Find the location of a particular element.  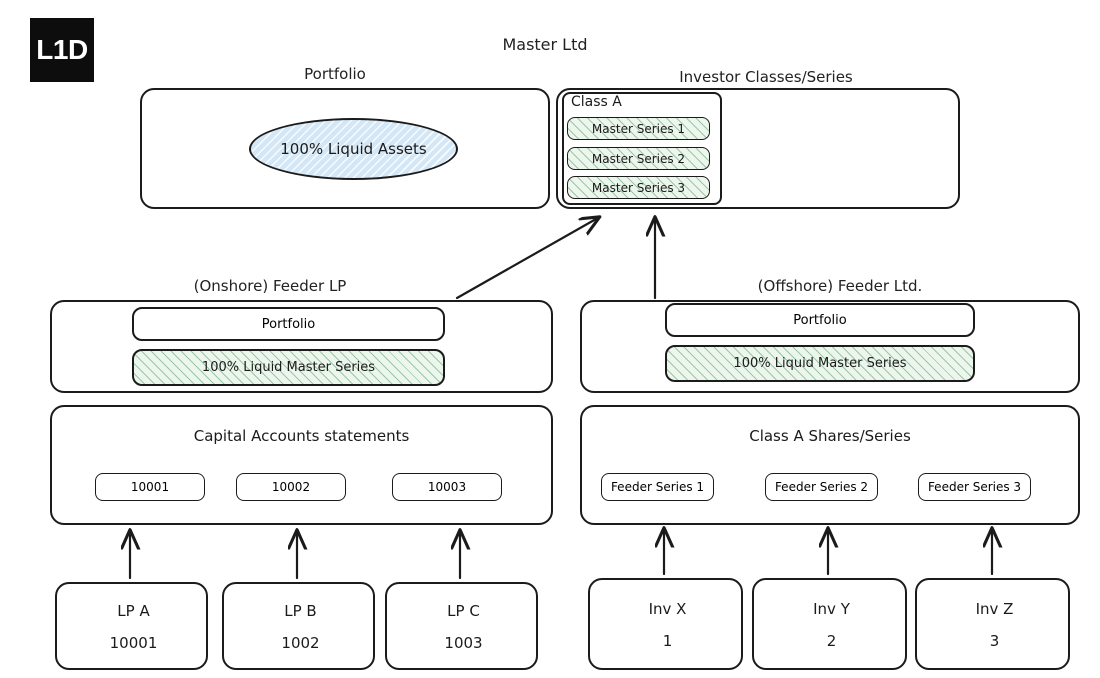

capital-account-10001-label: 10001 is located at coordinates (150, 487).